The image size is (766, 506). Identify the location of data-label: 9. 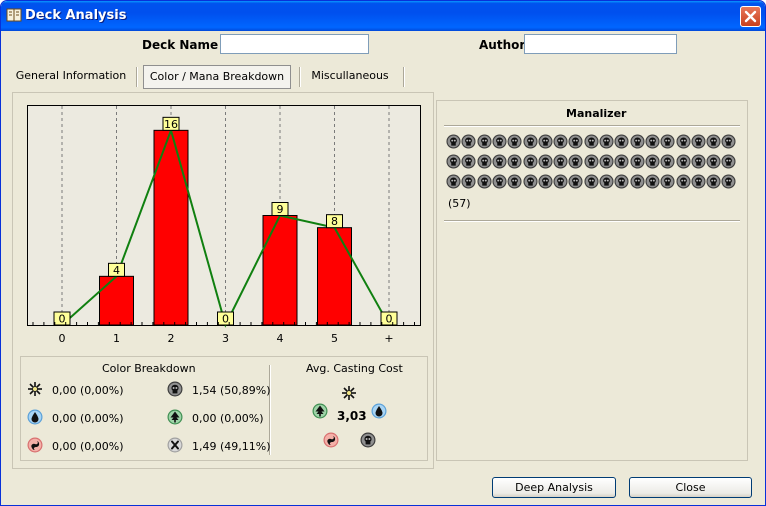
(280, 209).